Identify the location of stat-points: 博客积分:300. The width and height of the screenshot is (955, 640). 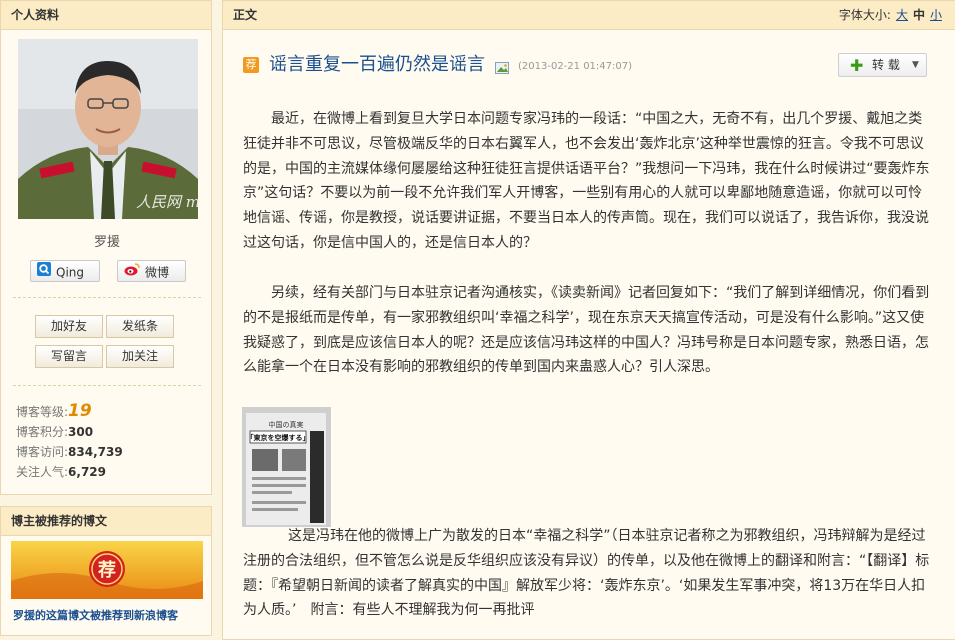
(54, 431).